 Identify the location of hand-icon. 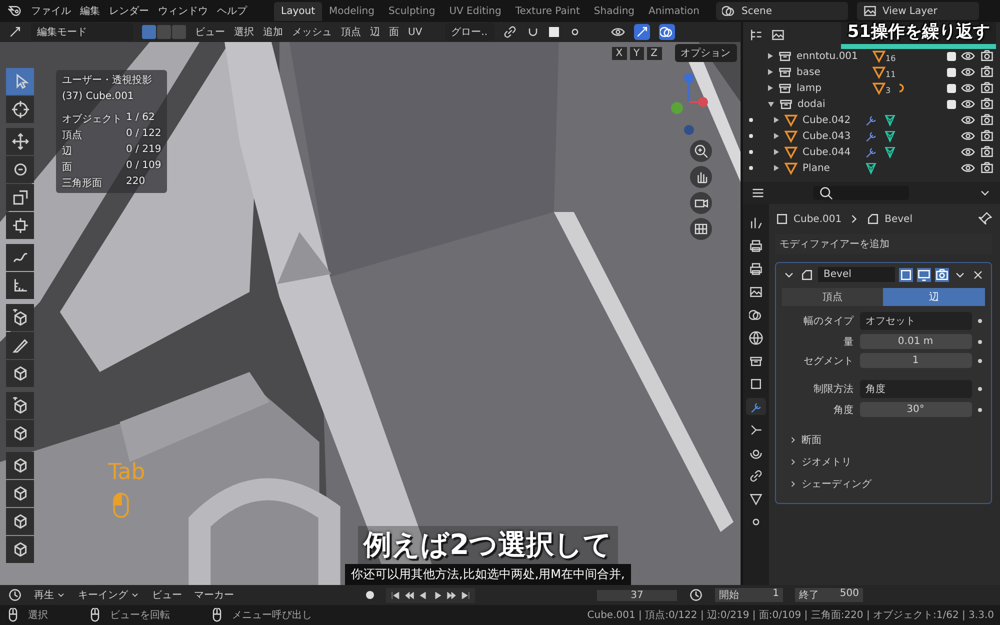
(701, 177).